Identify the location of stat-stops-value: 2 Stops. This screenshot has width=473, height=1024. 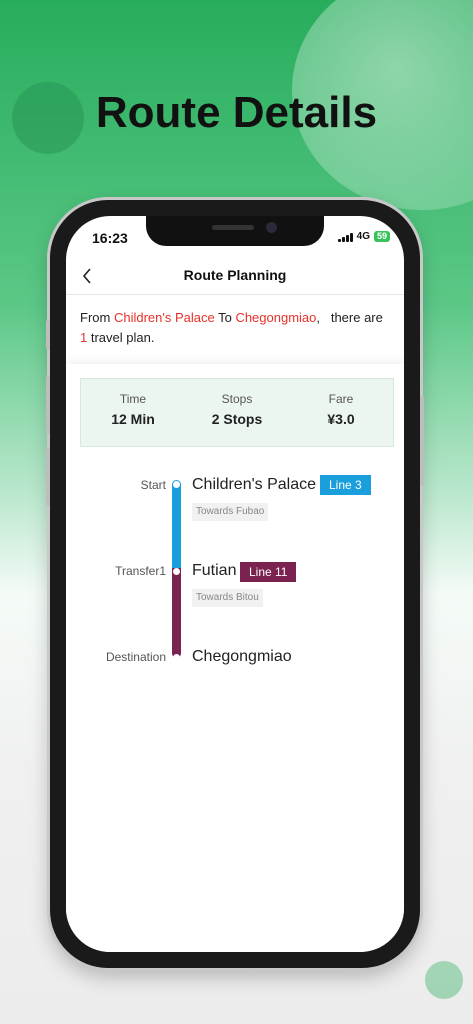
(237, 419).